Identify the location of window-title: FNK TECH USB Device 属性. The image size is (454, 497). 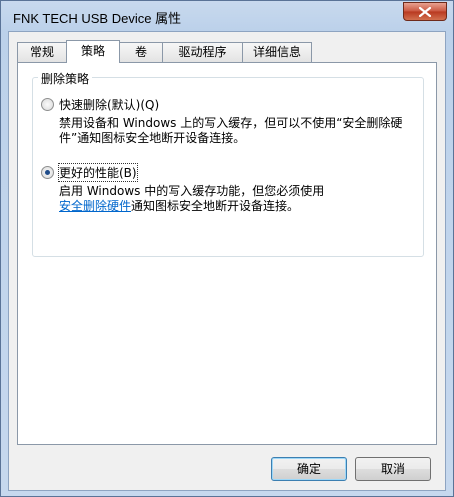
(97, 18).